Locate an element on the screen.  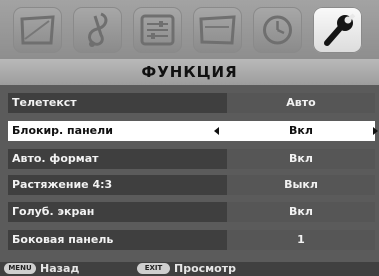
sound-note-icon is located at coordinates (98, 29).